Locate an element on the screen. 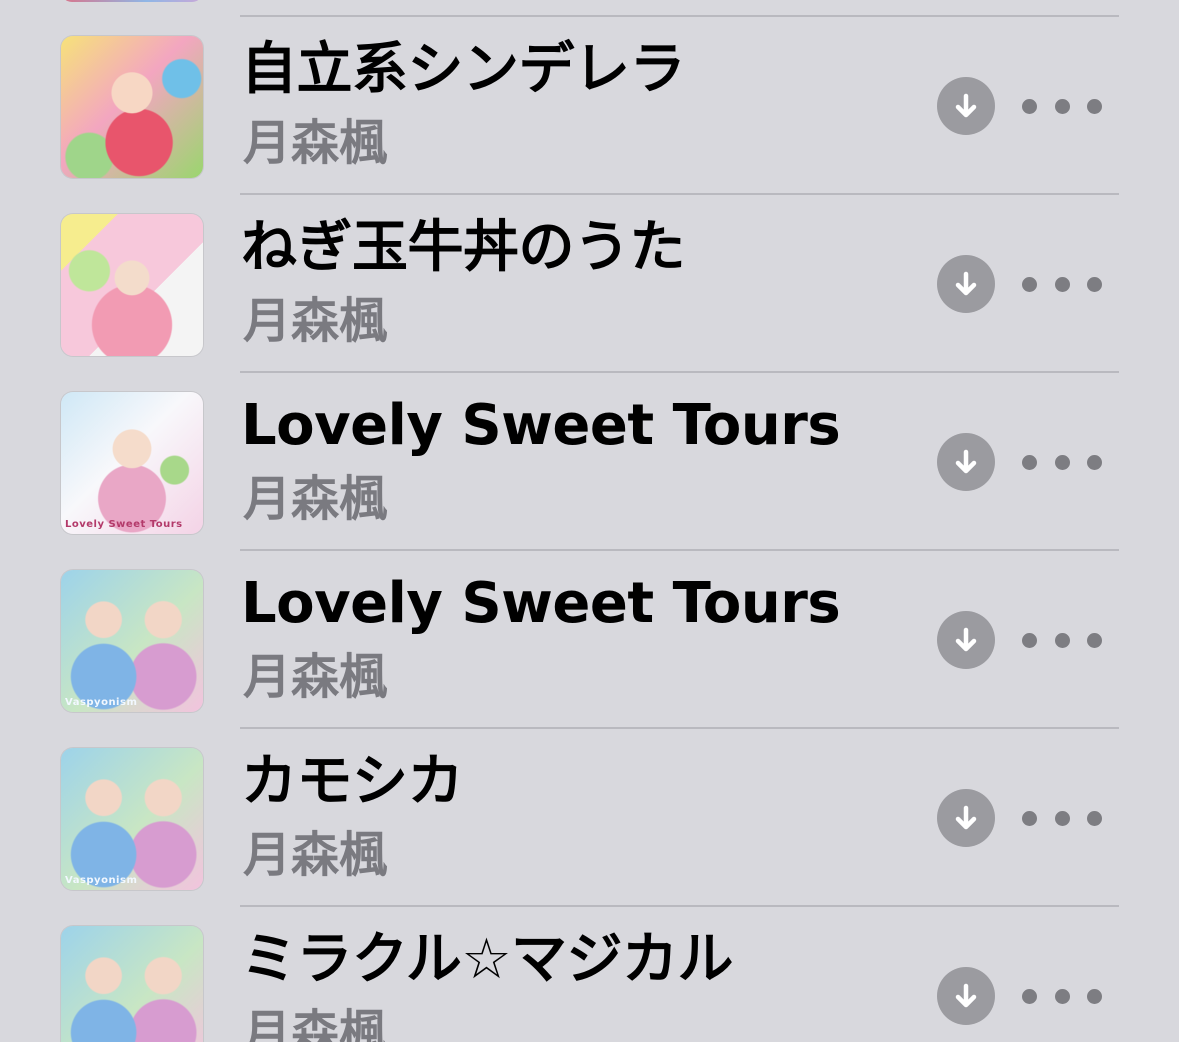 This screenshot has width=1179, height=1042. previous-song-artwork is located at coordinates (132, 1).